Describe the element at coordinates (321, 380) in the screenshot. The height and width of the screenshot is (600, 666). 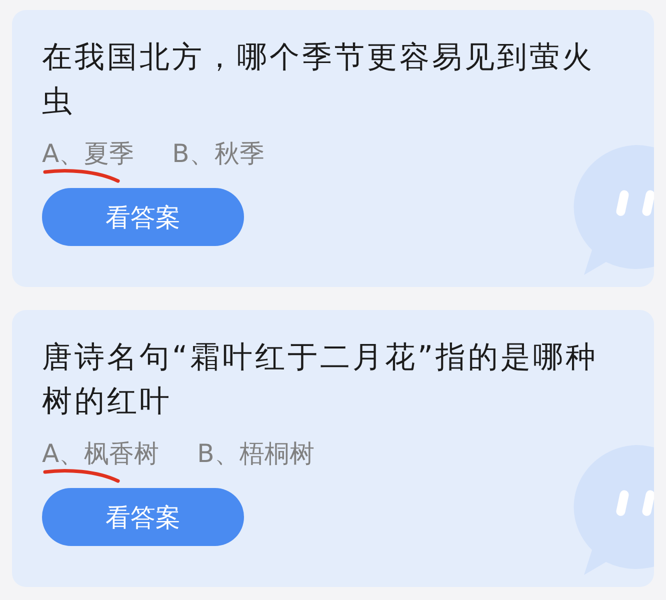
I see `question-text: 唐诗名句“霜叶红于二月花”指的是哪种树的红叶` at that location.